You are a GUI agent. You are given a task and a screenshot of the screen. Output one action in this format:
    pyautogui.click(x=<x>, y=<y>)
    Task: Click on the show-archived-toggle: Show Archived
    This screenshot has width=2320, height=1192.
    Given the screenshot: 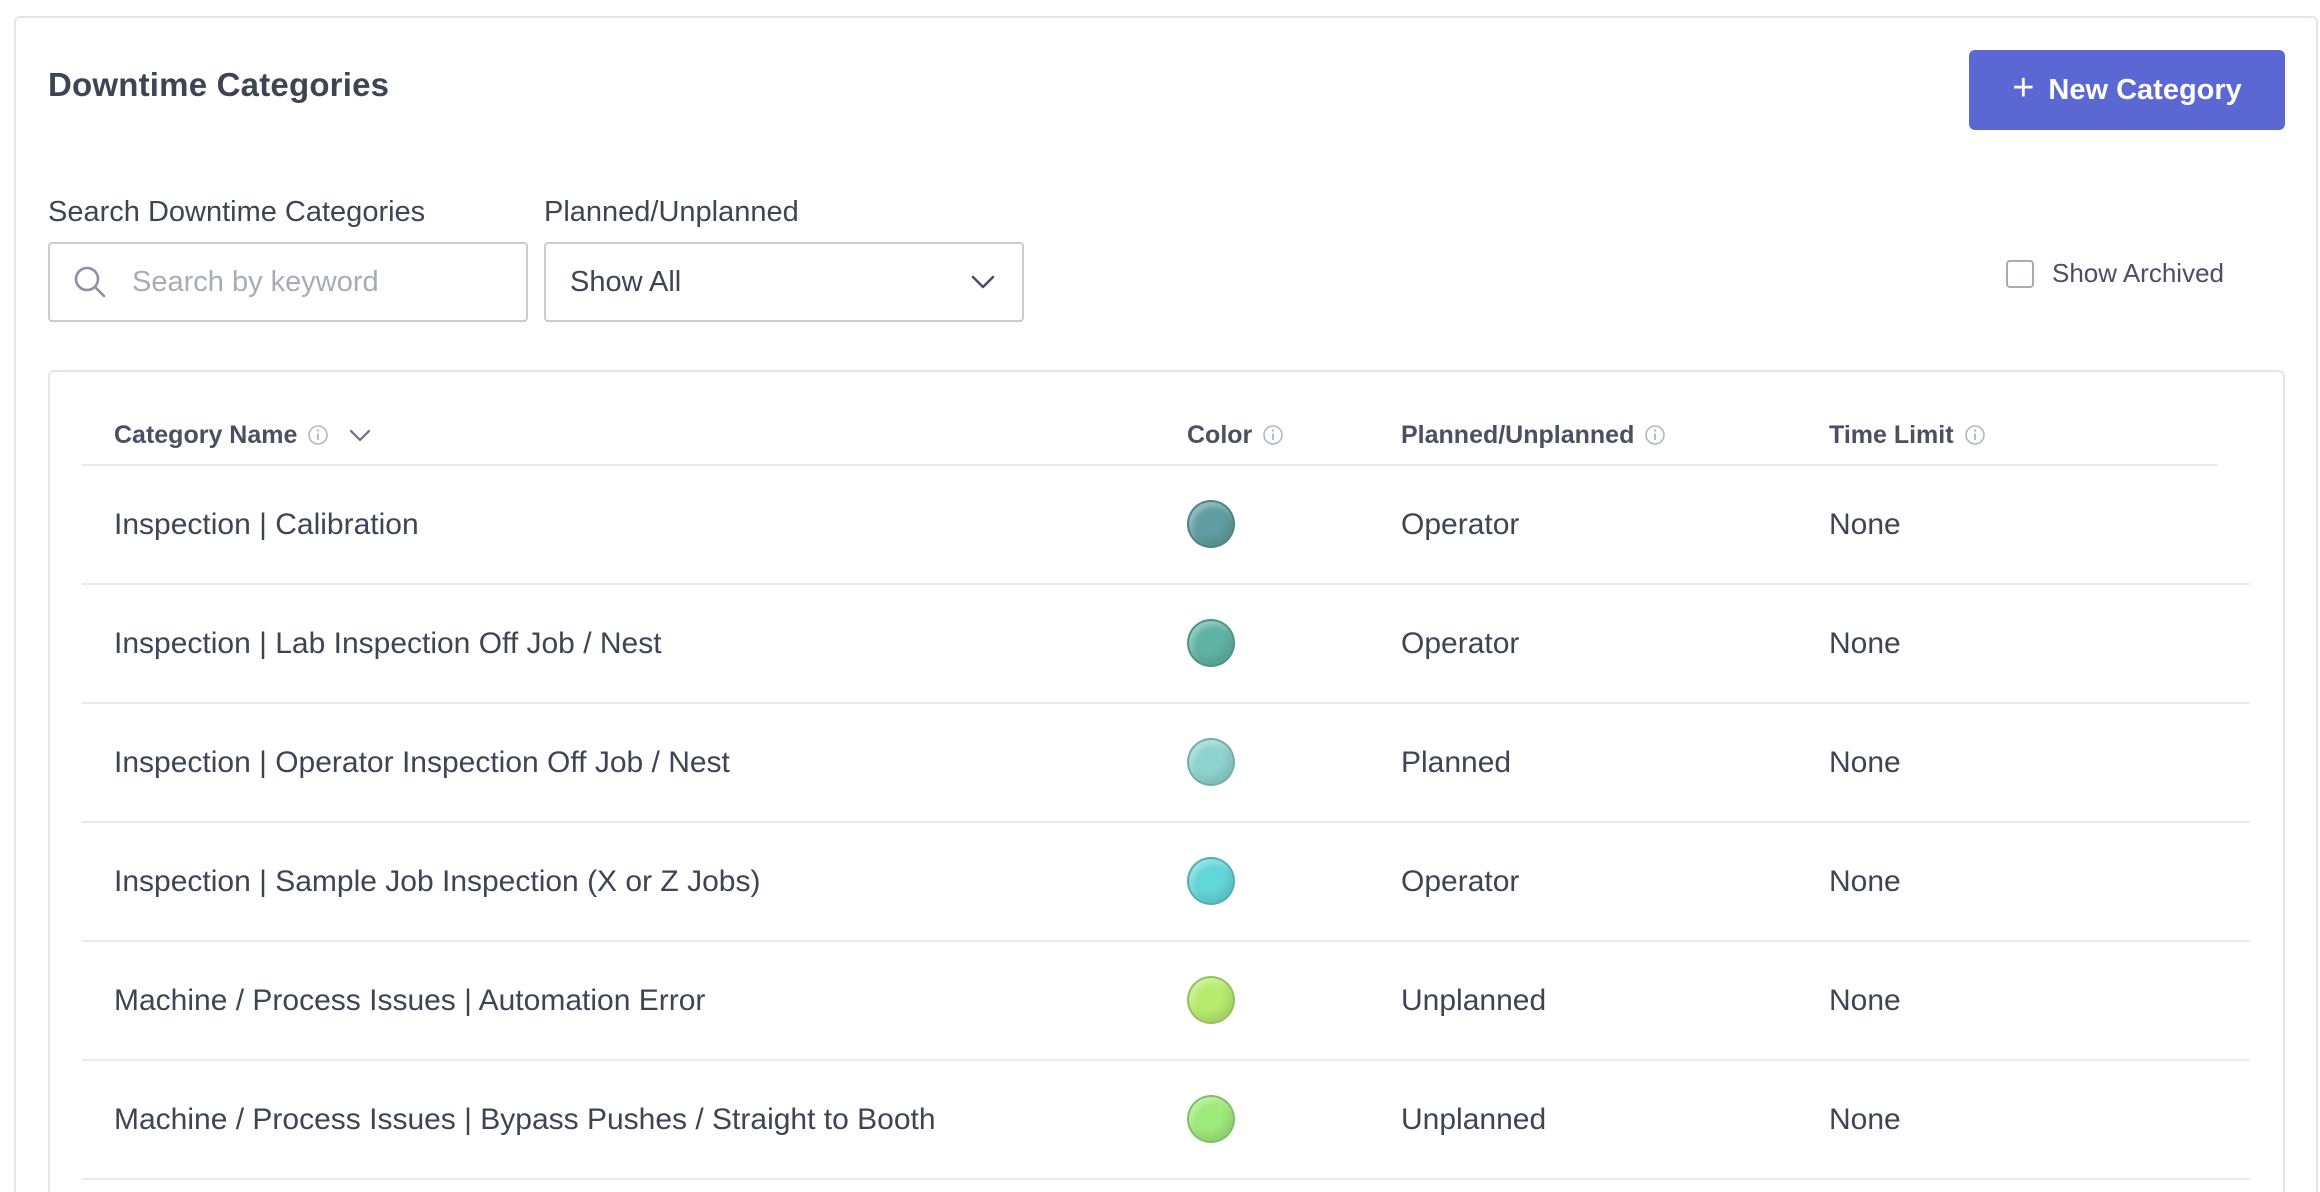 What is the action you would take?
    pyautogui.click(x=2115, y=273)
    